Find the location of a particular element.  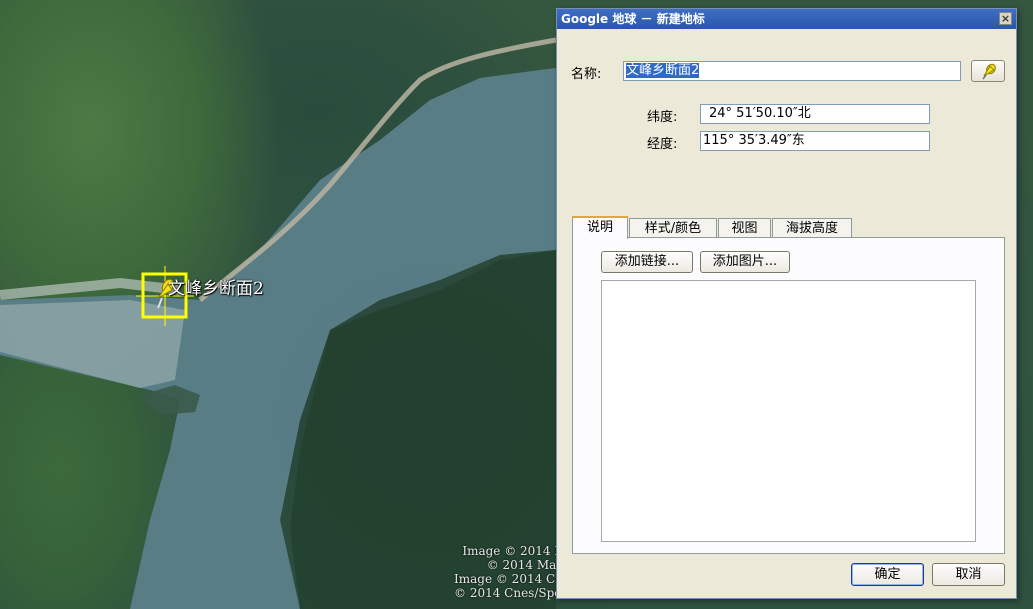

tab-altitude: 海拔高度 is located at coordinates (812, 228).